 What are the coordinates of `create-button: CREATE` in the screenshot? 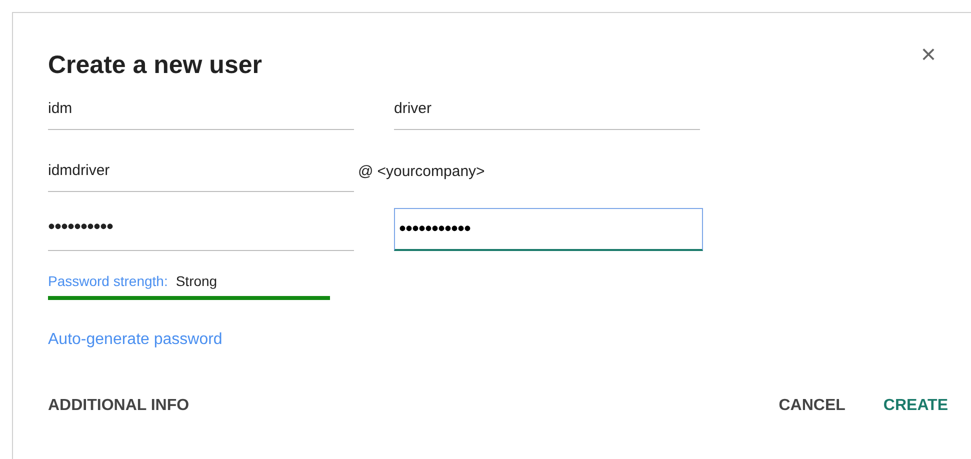 It's located at (915, 406).